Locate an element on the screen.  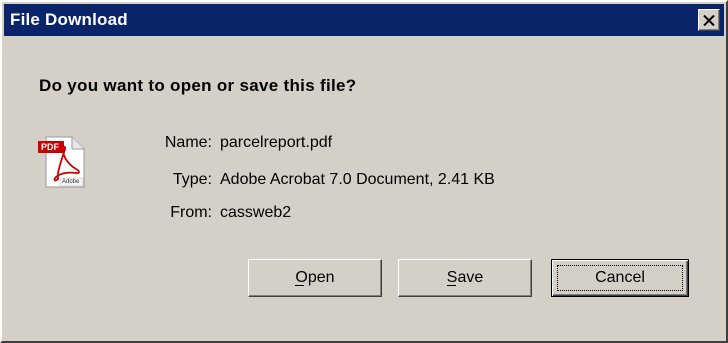
open-button: Open is located at coordinates (315, 278).